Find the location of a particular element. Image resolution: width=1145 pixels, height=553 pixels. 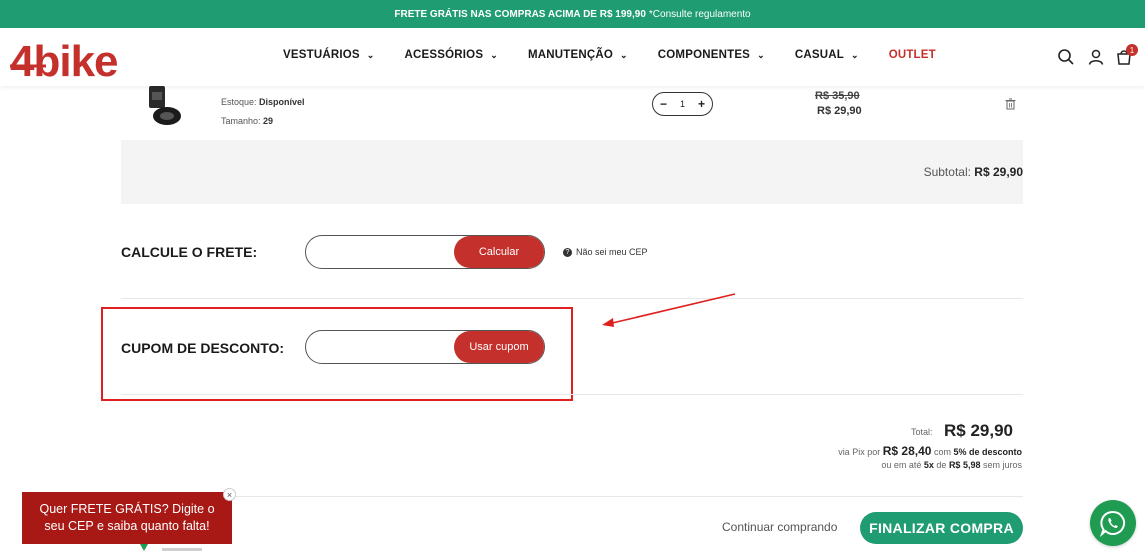

stock-value: Disponível is located at coordinates (282, 102).